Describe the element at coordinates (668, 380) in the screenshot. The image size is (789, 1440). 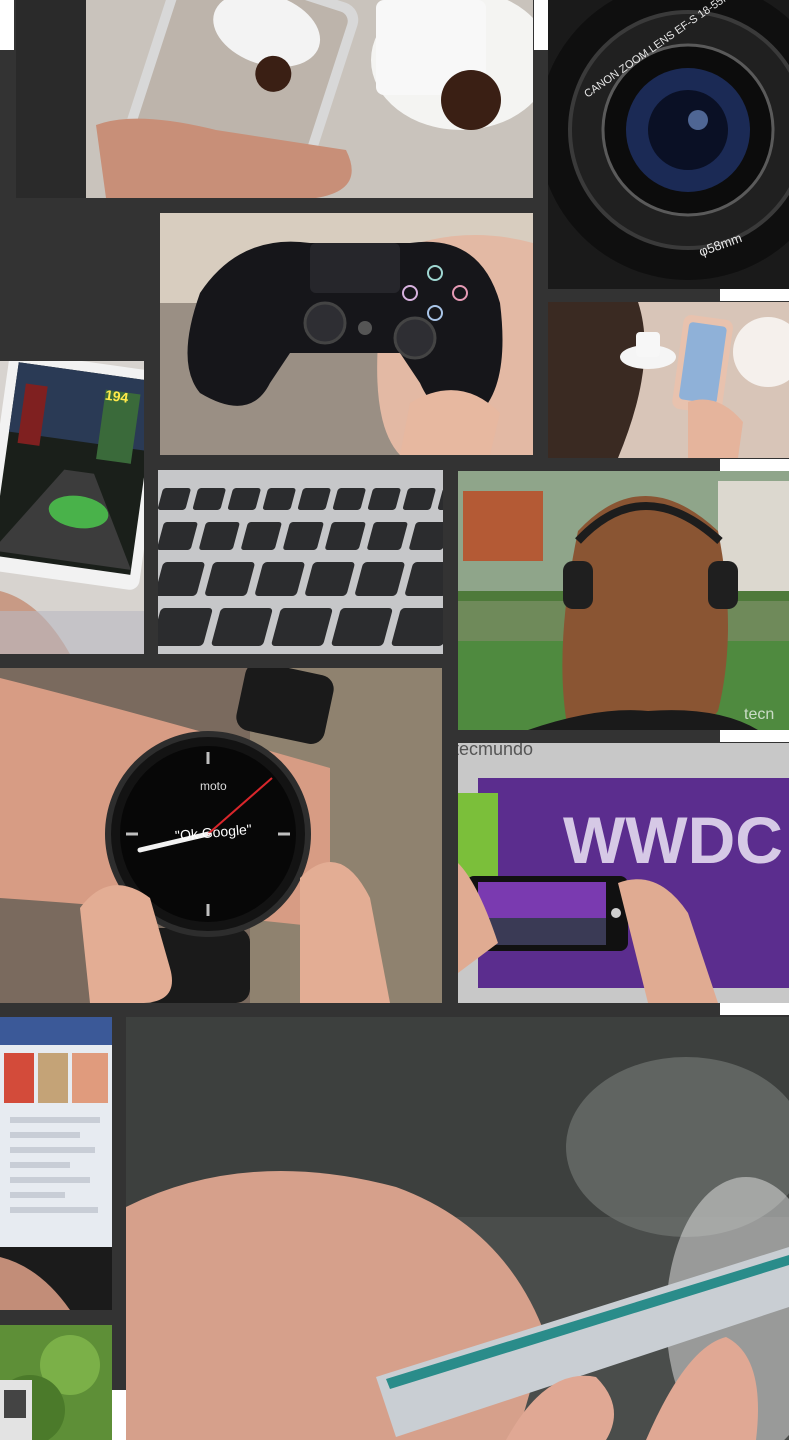
I see `photo-phone-edge-coffee` at that location.